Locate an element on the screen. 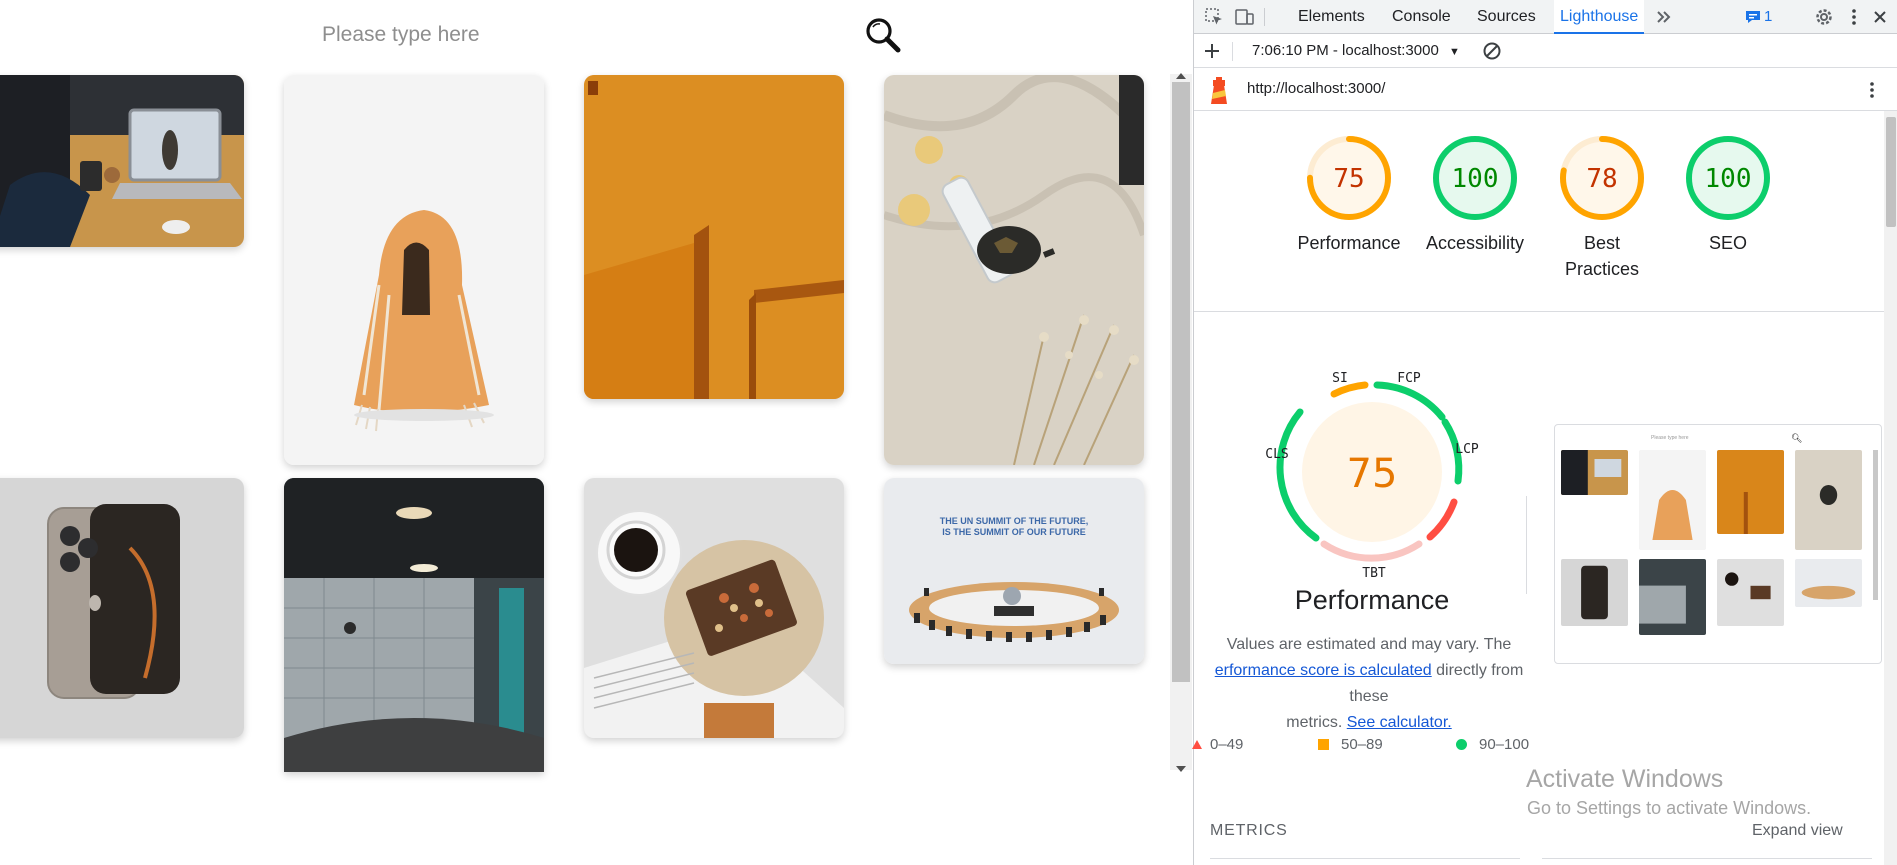 Image resolution: width=1897 pixels, height=865 pixels. toolbar-separator is located at coordinates (1232, 51).